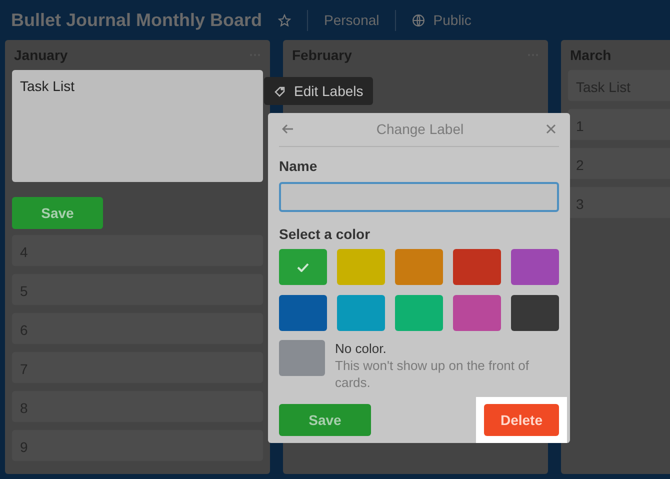  What do you see at coordinates (361, 348) in the screenshot?
I see `no-color-label: No color.` at bounding box center [361, 348].